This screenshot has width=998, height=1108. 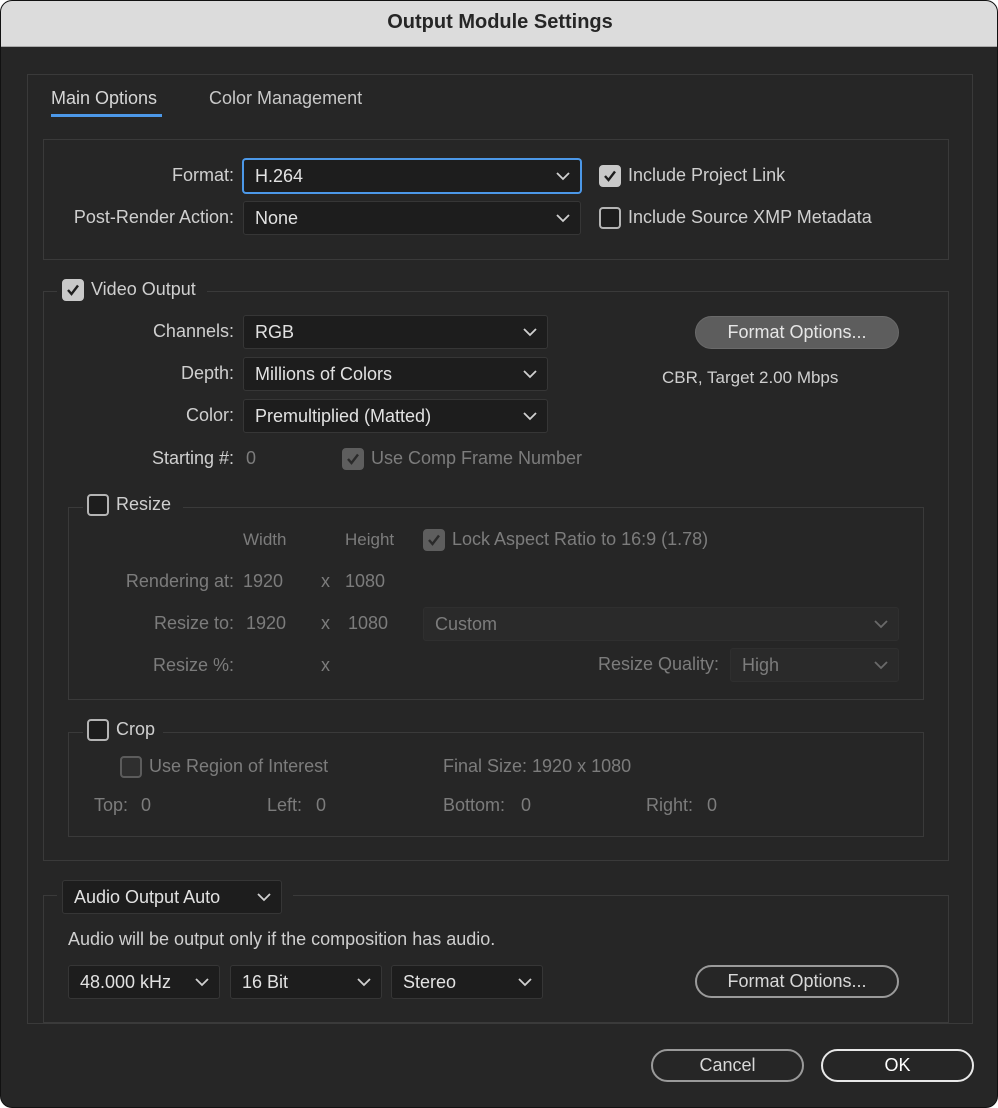 What do you see at coordinates (325, 665) in the screenshot?
I see `resize-percent-x-separator: x` at bounding box center [325, 665].